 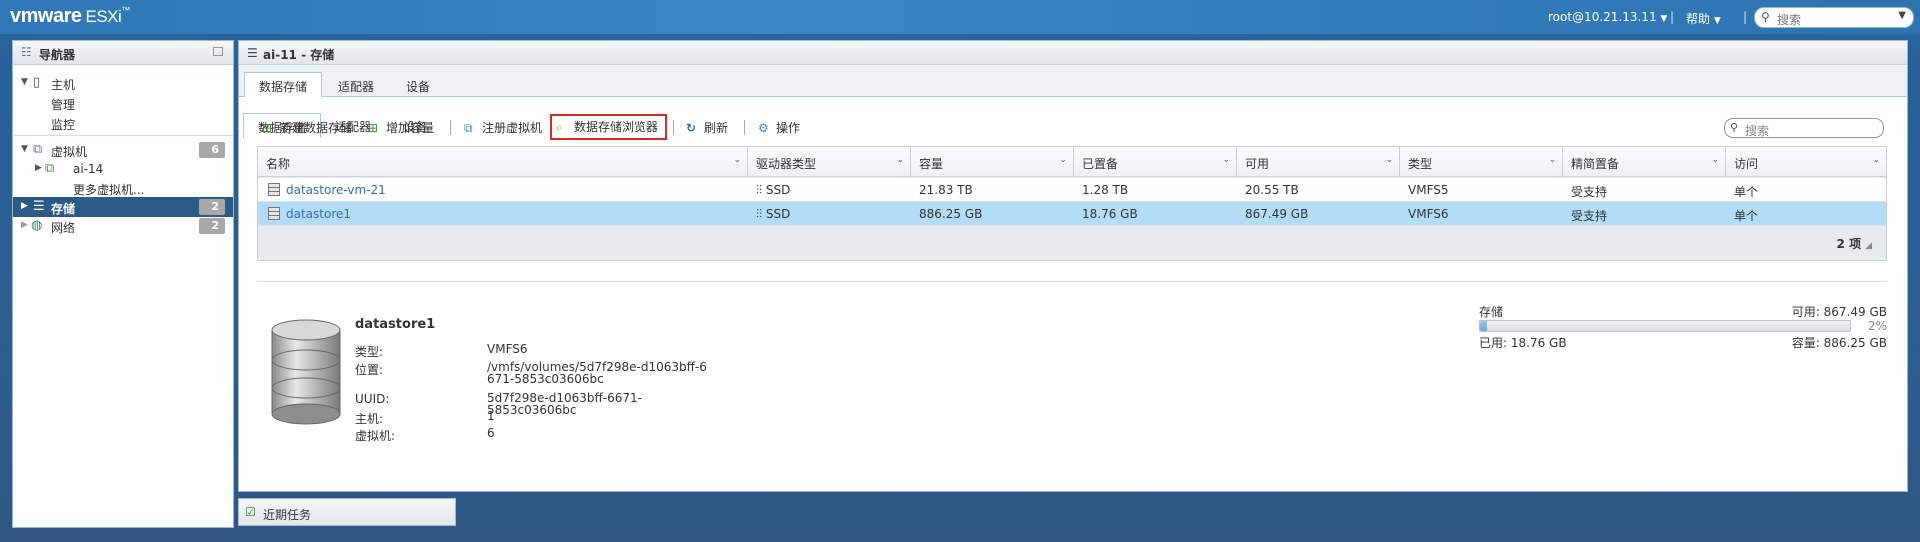 What do you see at coordinates (356, 85) in the screenshot?
I see `tab-adapters: 适配器` at bounding box center [356, 85].